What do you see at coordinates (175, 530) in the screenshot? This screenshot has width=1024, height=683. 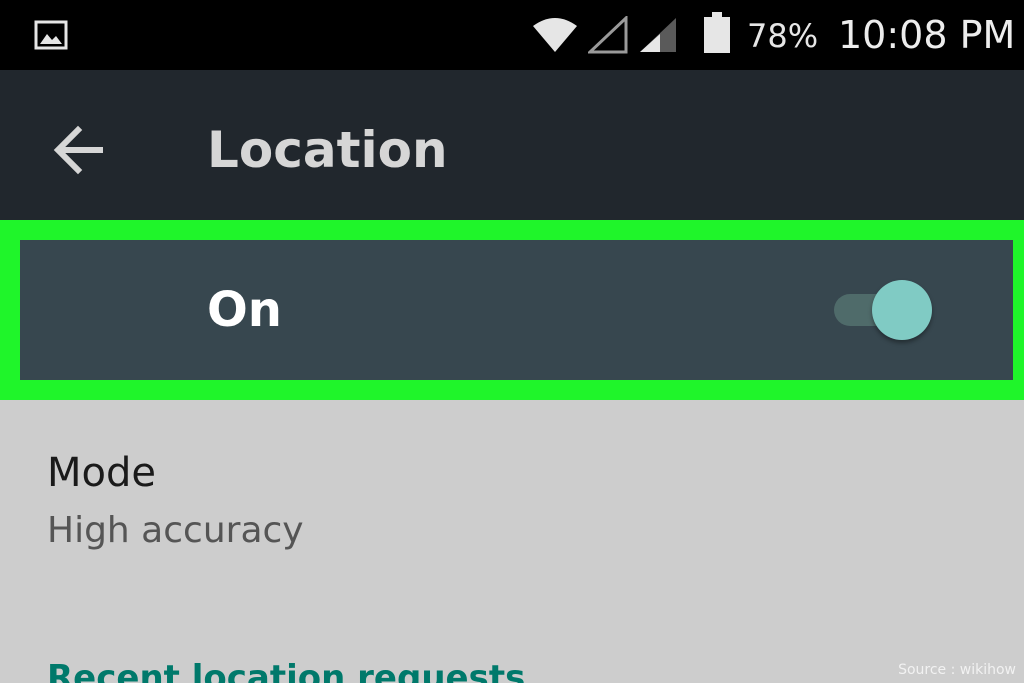 I see `mode-value: High accuracy` at bounding box center [175, 530].